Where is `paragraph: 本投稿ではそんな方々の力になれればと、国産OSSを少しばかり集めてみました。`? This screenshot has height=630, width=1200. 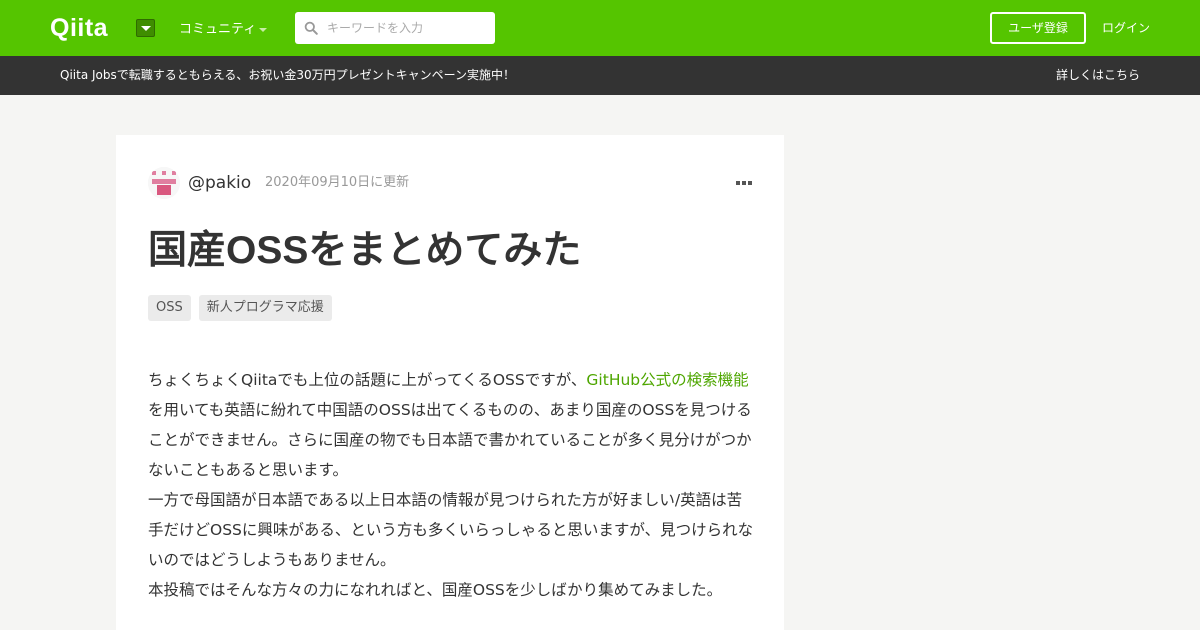 paragraph: 本投稿ではそんな方々の力になれればと、国産OSSを少しばかり集めてみました。 is located at coordinates (435, 590).